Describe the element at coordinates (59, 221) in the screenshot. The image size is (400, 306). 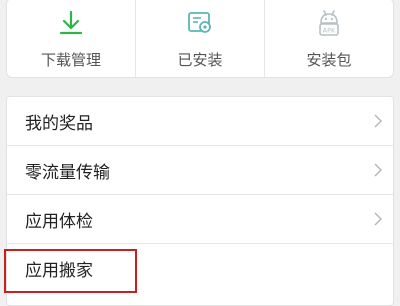
I see `menu-item-label: 应用体检` at that location.